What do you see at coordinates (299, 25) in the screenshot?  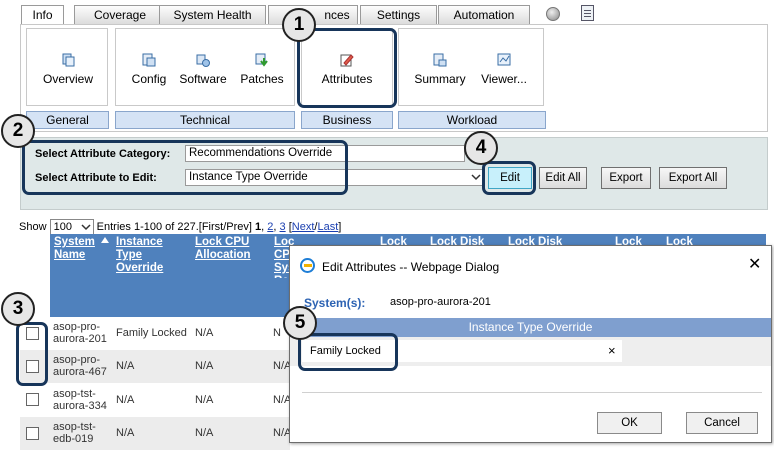 I see `callout-1: 1` at bounding box center [299, 25].